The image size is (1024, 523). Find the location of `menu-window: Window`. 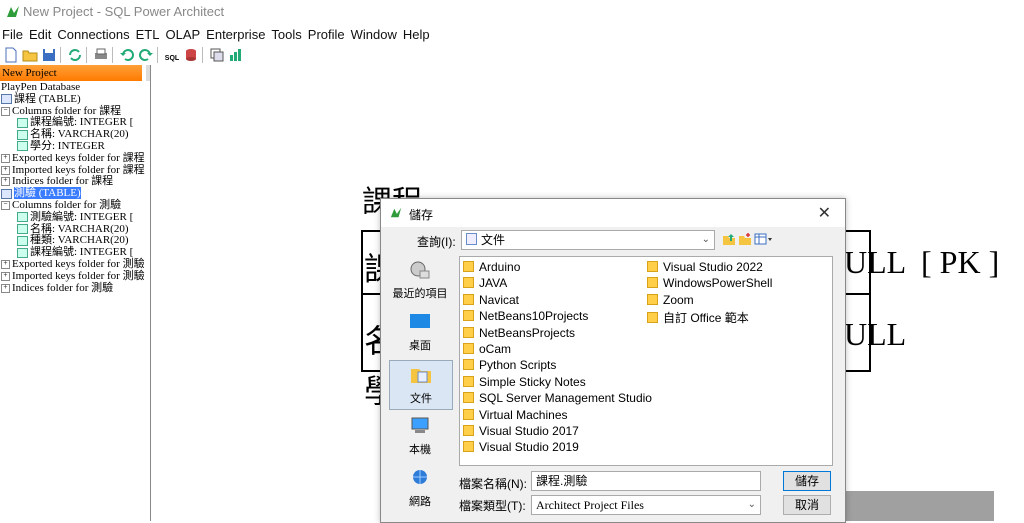

menu-window: Window is located at coordinates (374, 35).